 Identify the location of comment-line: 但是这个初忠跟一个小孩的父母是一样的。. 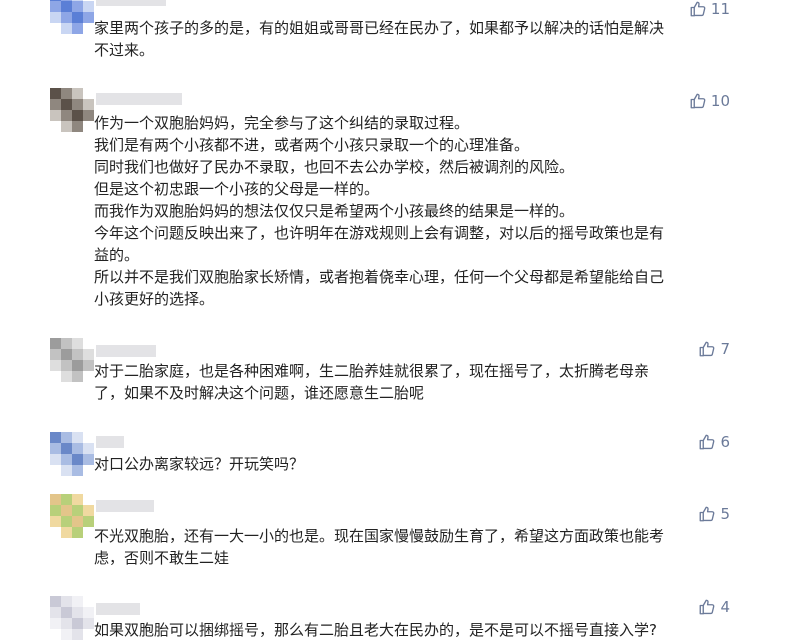
(237, 189).